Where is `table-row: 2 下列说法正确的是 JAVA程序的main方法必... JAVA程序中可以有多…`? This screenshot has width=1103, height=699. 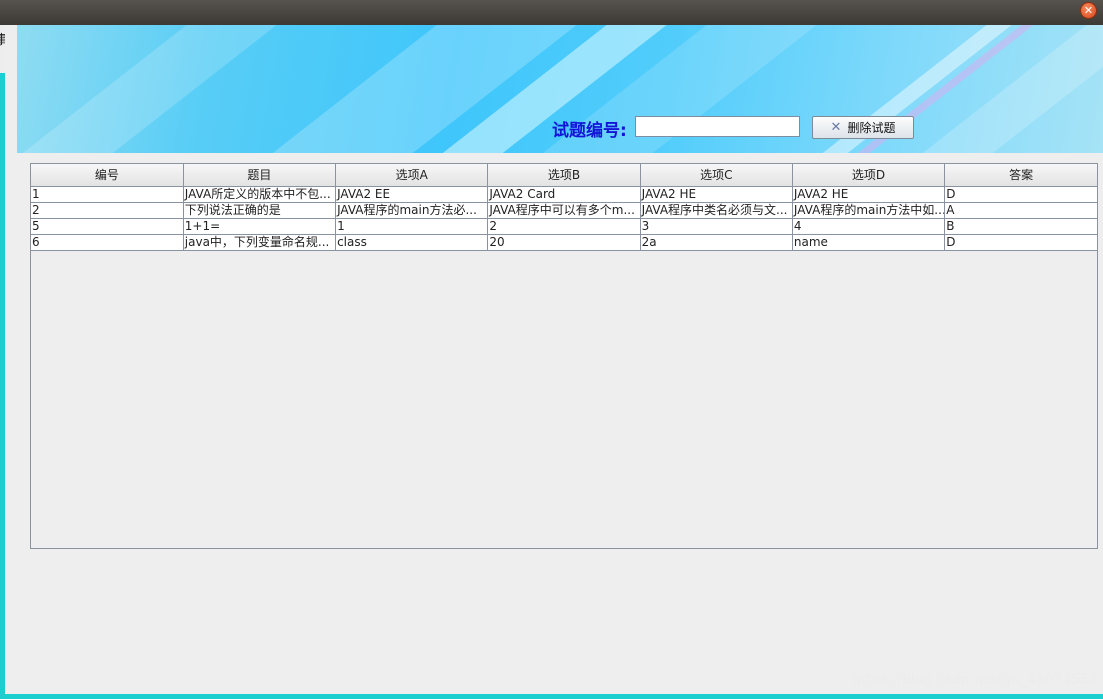
table-row: 2 下列说法正确的是 JAVA程序的main方法必... JAVA程序中可以有多… is located at coordinates (564, 210).